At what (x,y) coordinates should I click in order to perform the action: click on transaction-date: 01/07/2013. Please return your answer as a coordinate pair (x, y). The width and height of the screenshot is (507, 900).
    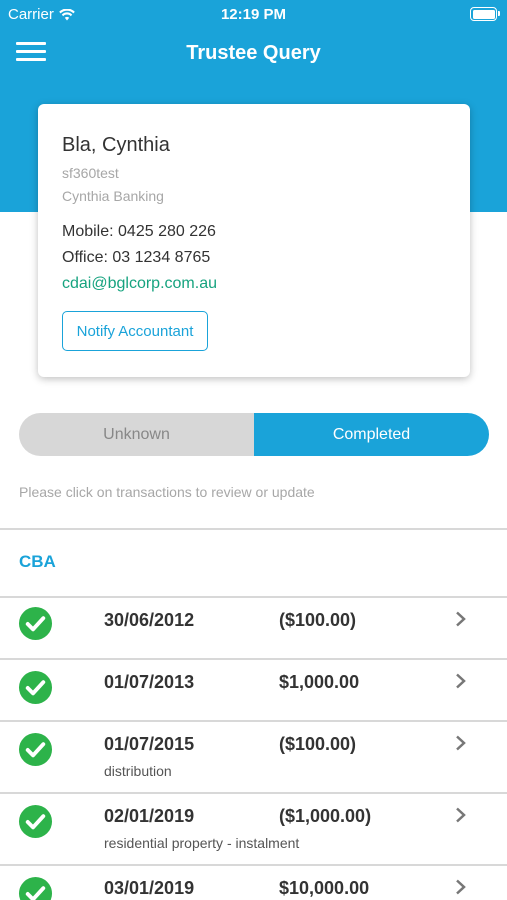
    Looking at the image, I should click on (149, 682).